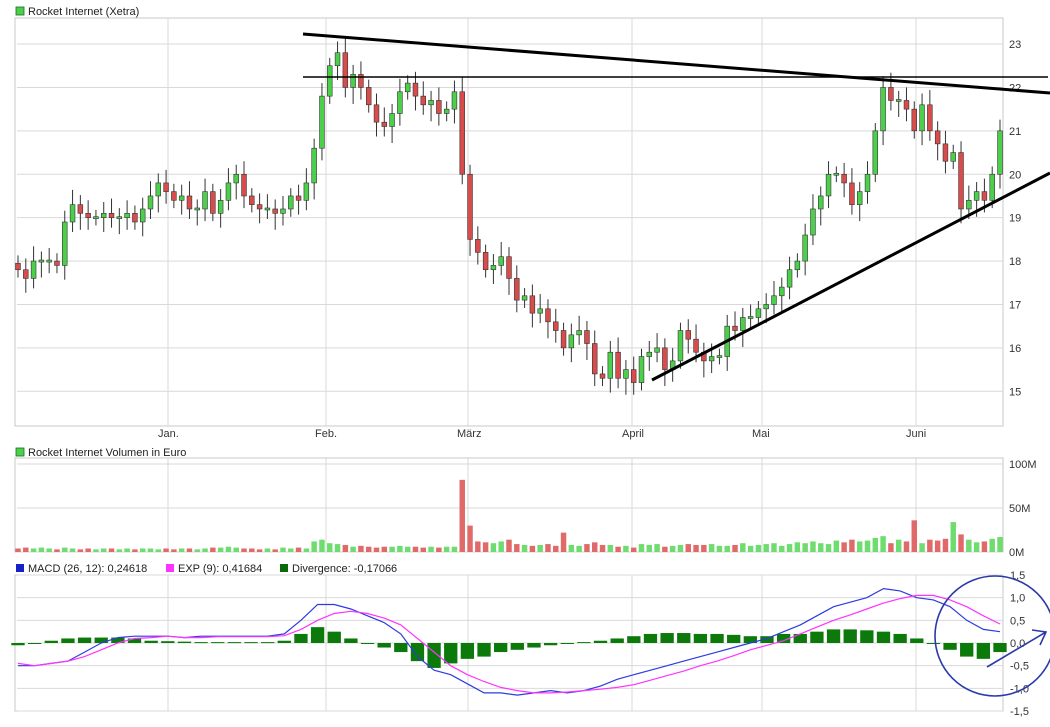 Image resolution: width=1050 pixels, height=727 pixels. Describe the element at coordinates (284, 568) in the screenshot. I see `divergence-legend-swatch` at that location.